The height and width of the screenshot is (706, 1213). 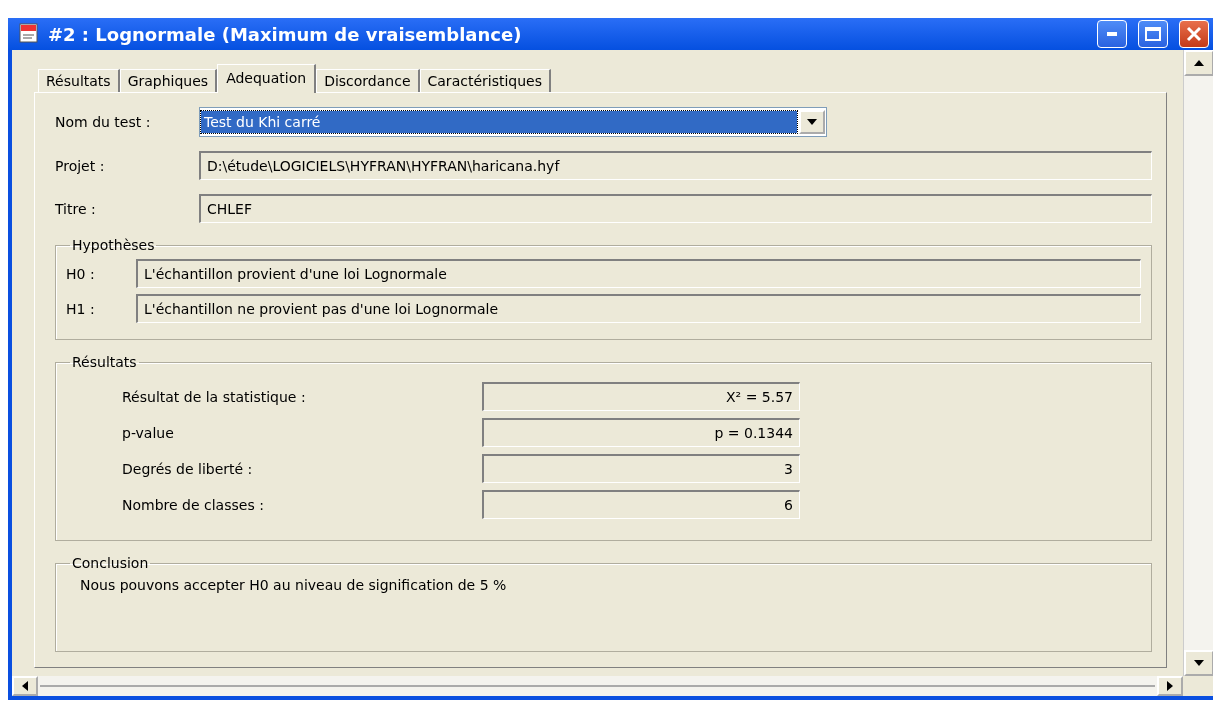 I want to click on dropdown-value: Test du Khi carré, so click(x=499, y=122).